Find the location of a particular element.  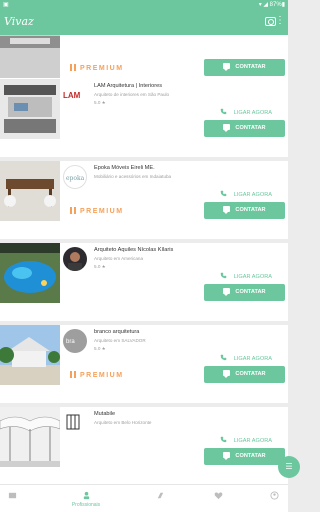

professional-category: Arquiteto em Belo Horizonte is located at coordinates (123, 422).